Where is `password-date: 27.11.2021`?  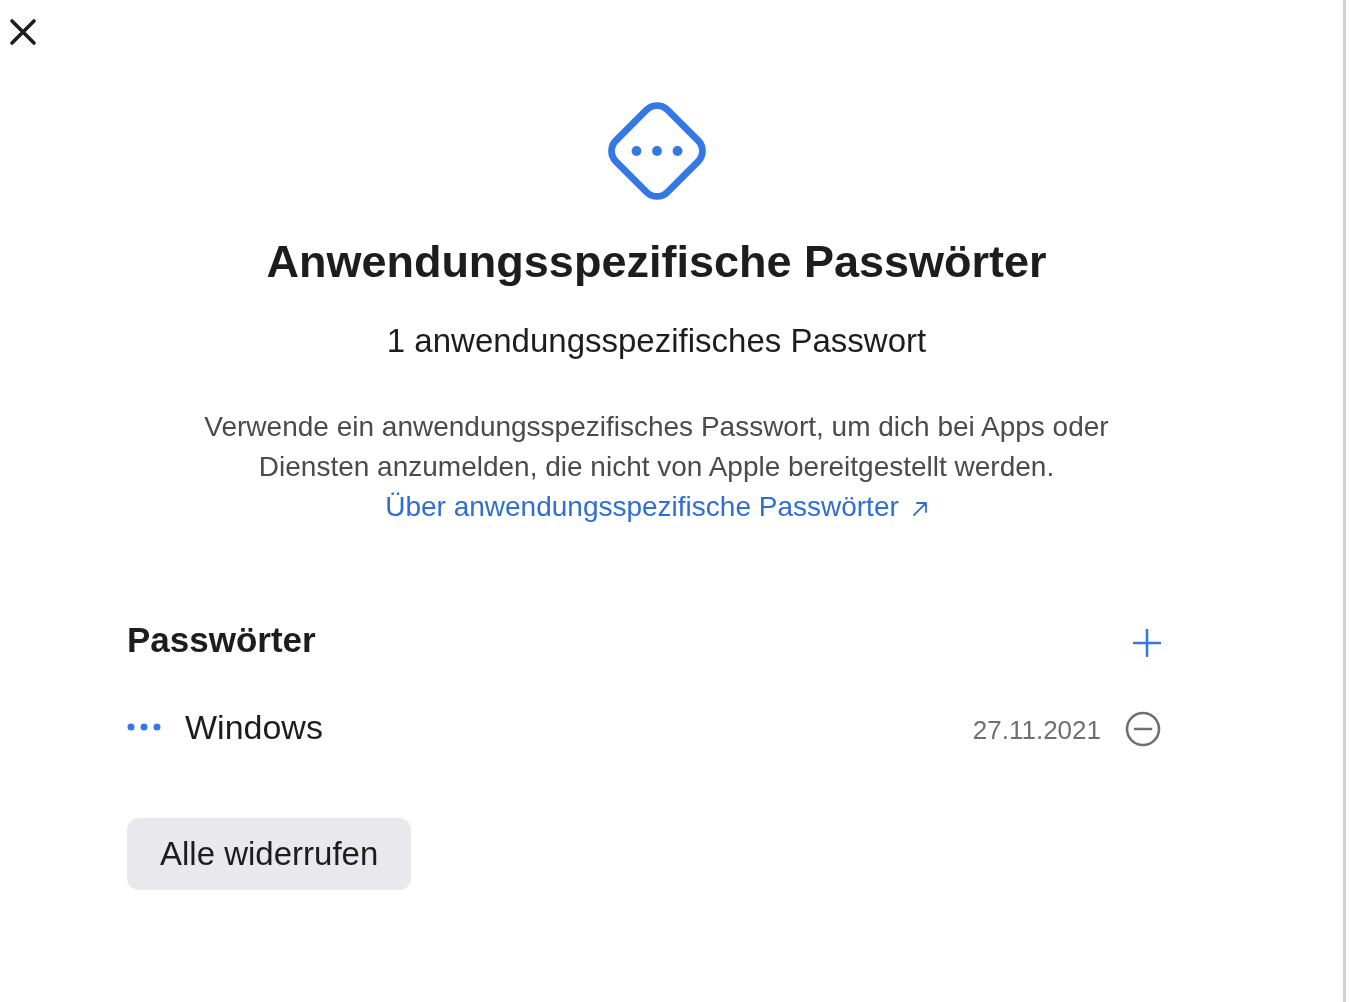
password-date: 27.11.2021 is located at coordinates (1036, 730).